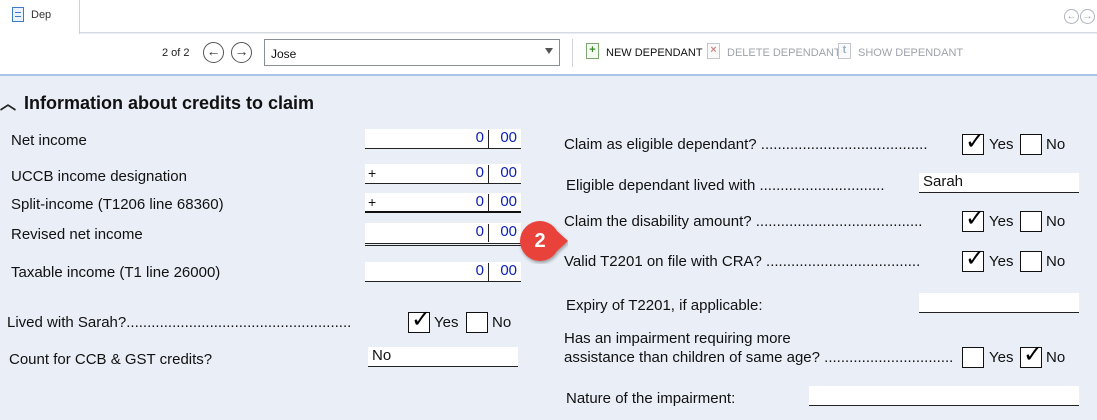  Describe the element at coordinates (539, 241) in the screenshot. I see `callout-number: 2` at that location.